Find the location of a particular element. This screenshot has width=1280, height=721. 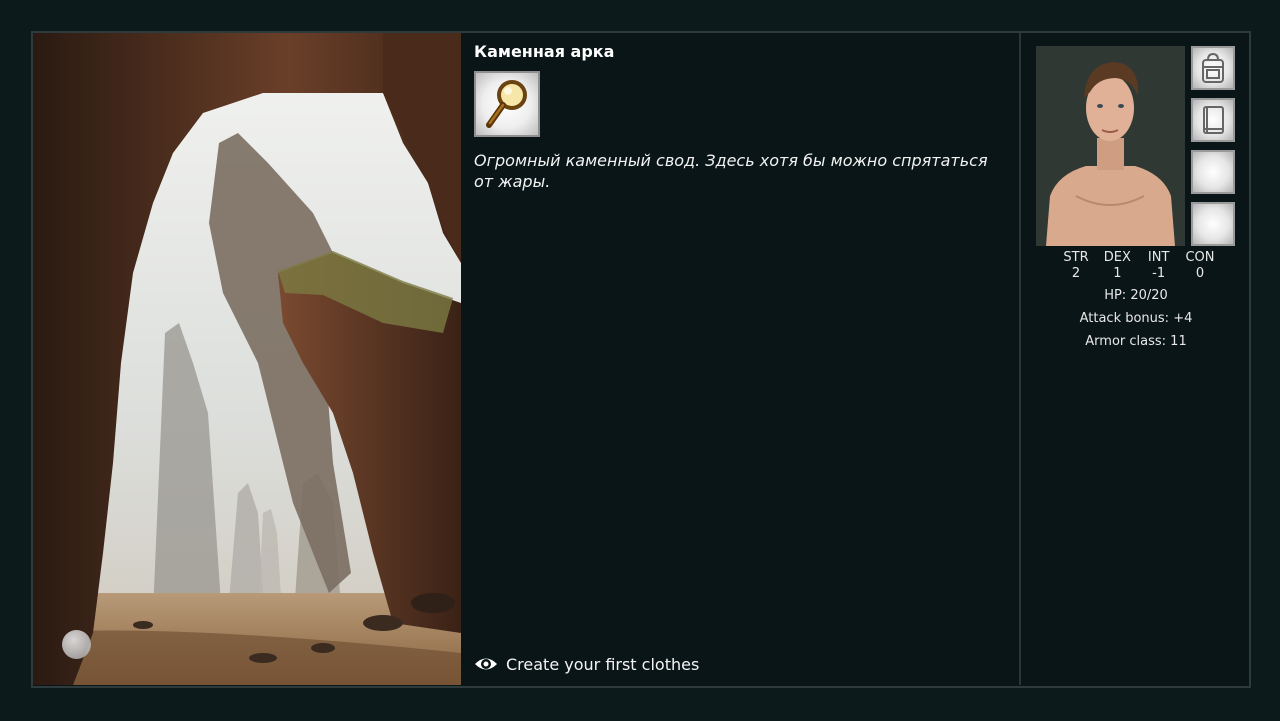

backpack-icon is located at coordinates (1213, 67).